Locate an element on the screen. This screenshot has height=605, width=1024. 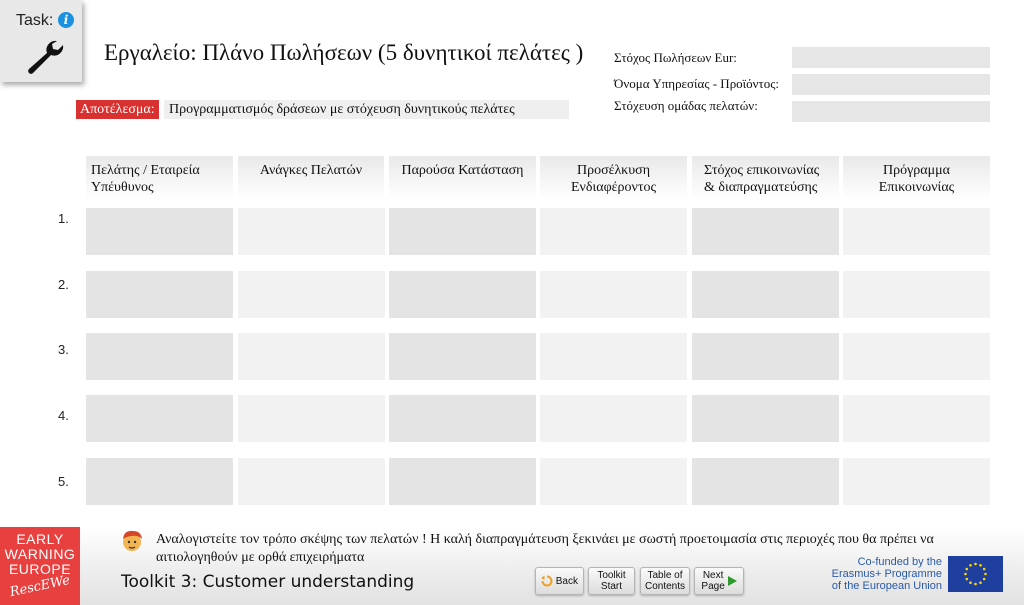
column-header-interest: Προσέλκυση Ενδιαφέροντος is located at coordinates (613, 178).